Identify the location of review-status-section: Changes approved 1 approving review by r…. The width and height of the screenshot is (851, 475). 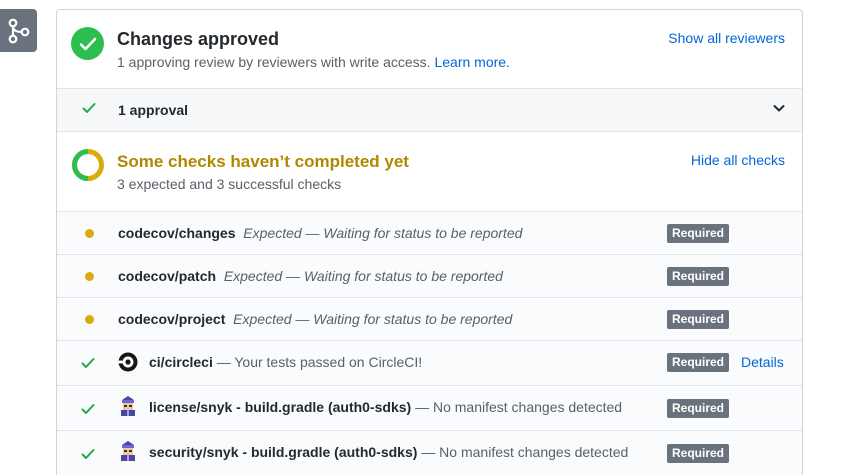
(429, 49).